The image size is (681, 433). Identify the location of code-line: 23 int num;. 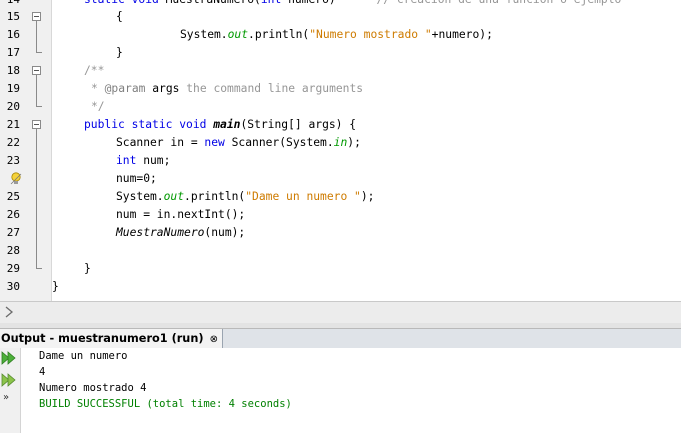
(340, 161).